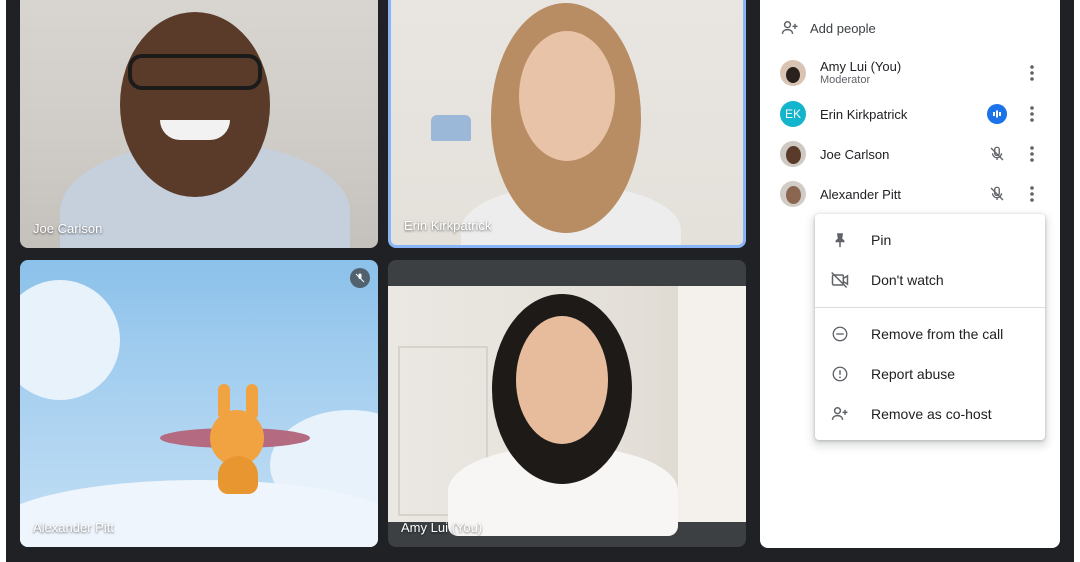 This screenshot has height=562, width=1080. I want to click on add-people-button: Add people, so click(828, 28).